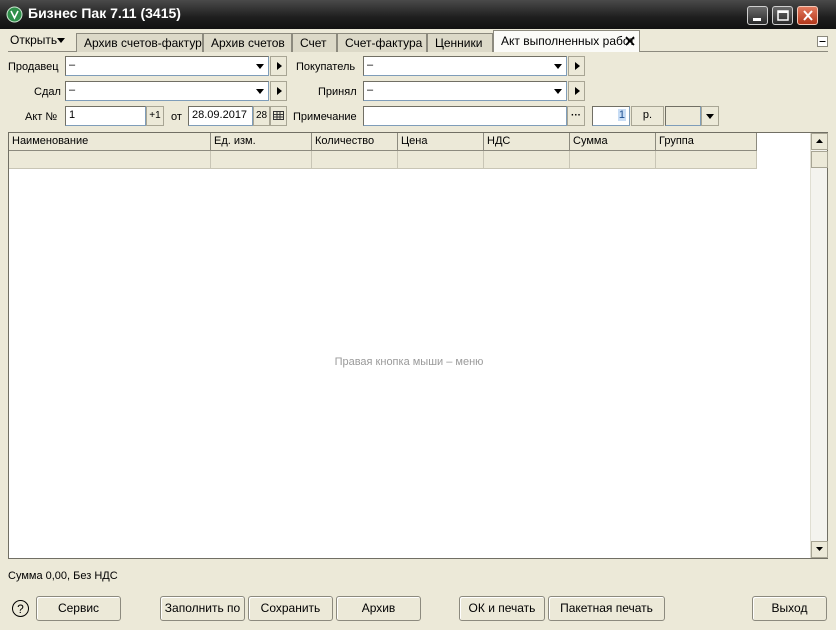  Describe the element at coordinates (613, 142) in the screenshot. I see `column-header-sum: Сумма` at that location.